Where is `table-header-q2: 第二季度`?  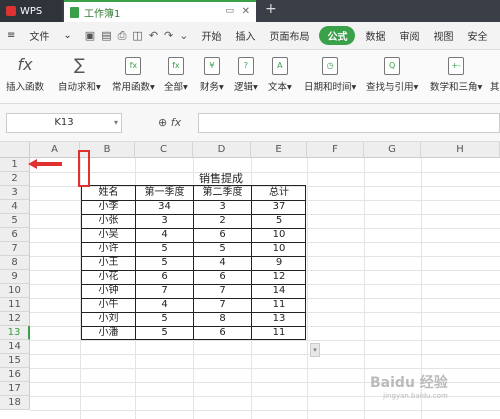
table-header-q2: 第二季度 is located at coordinates (222, 193).